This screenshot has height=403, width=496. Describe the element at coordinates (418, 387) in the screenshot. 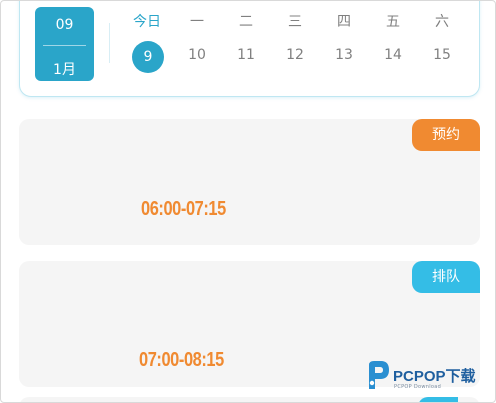

I see `watermark-subtitle: PCPOP Download` at that location.